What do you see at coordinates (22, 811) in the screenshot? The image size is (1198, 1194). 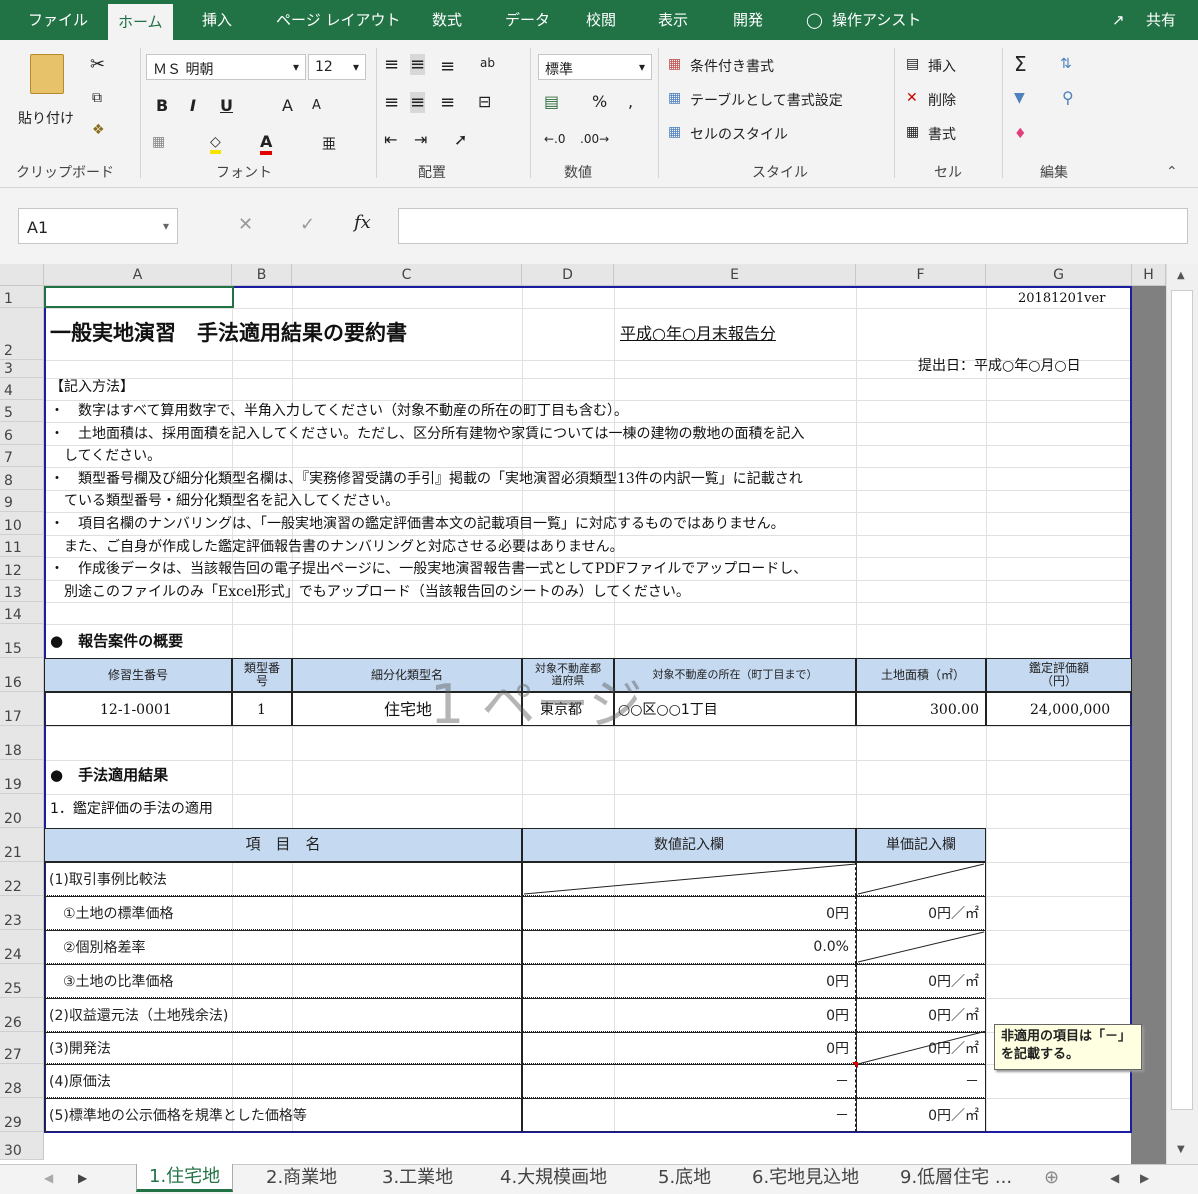 I see `row-header: 20` at bounding box center [22, 811].